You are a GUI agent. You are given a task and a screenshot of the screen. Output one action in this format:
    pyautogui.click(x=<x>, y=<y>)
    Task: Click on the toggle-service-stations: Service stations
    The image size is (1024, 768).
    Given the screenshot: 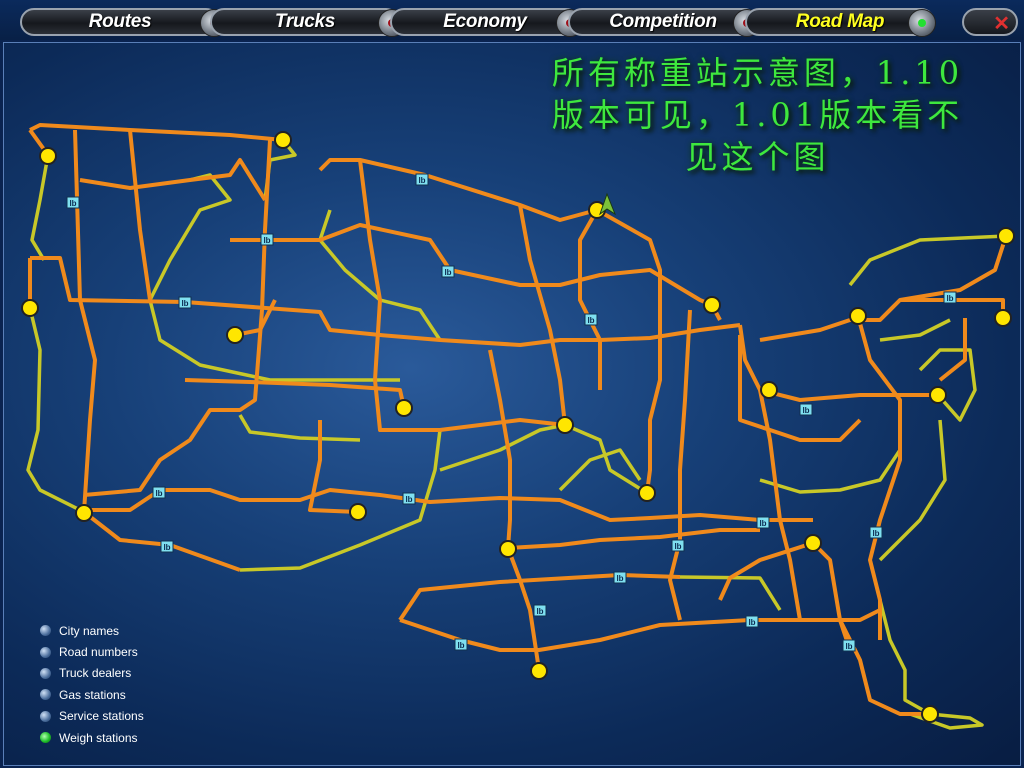 What is the action you would take?
    pyautogui.click(x=92, y=716)
    